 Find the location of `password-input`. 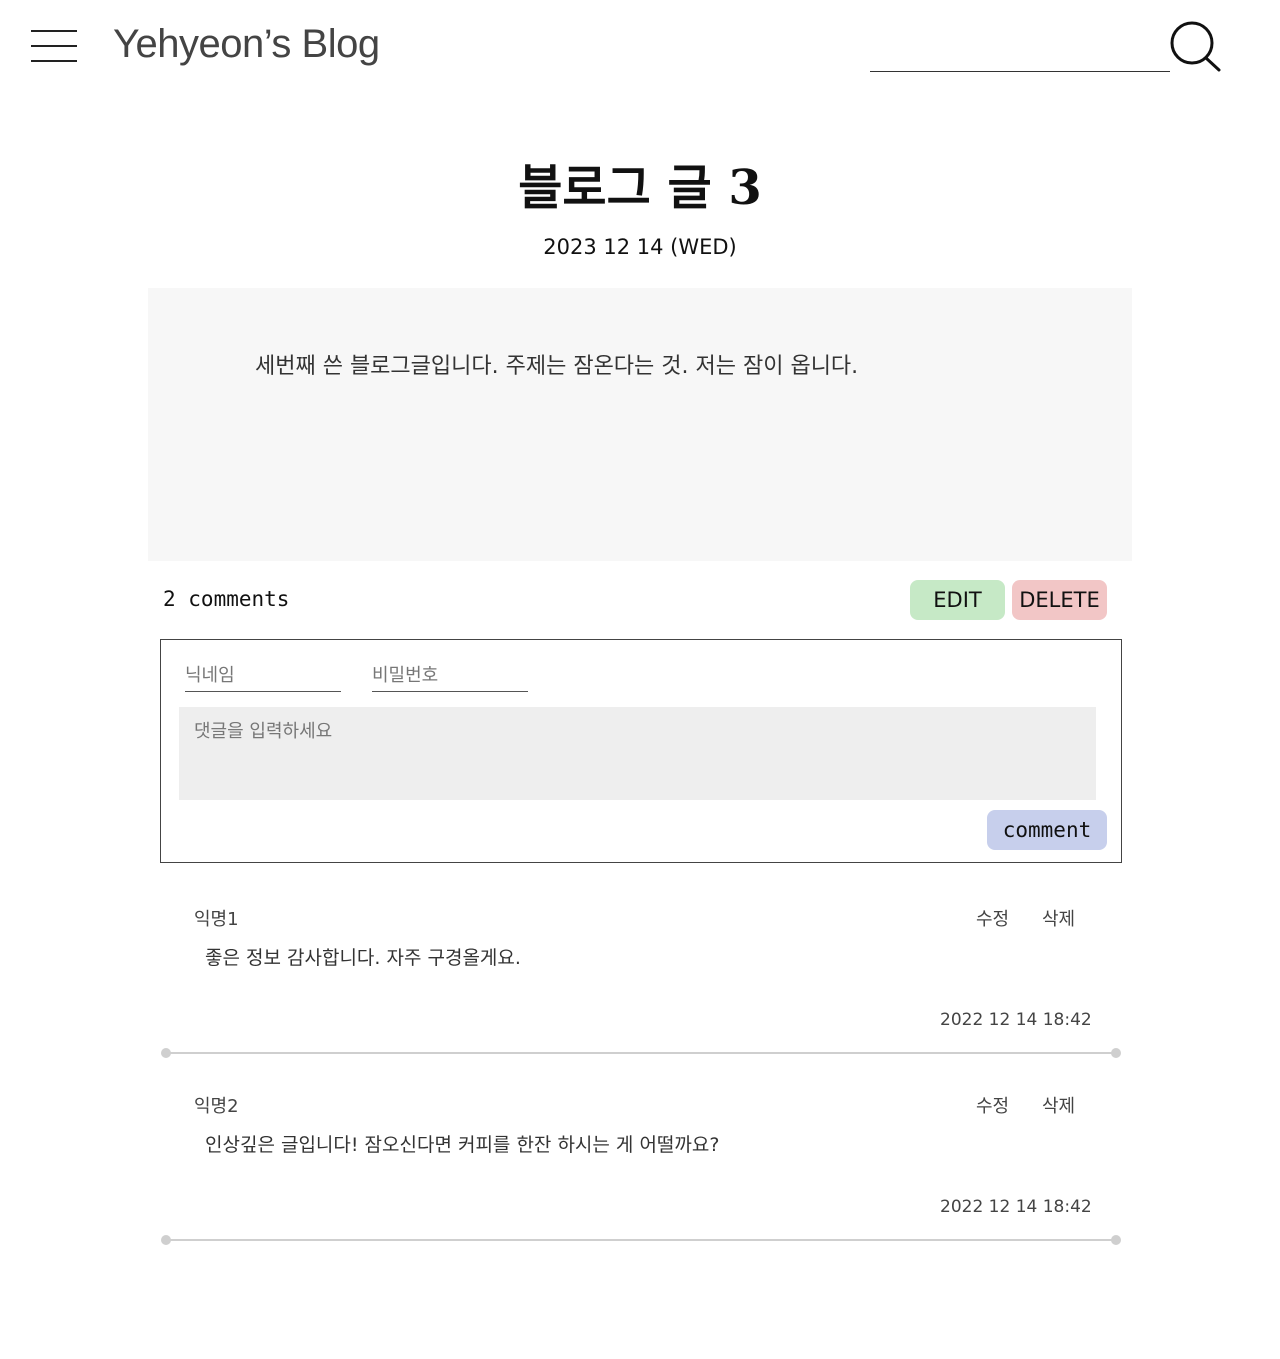

password-input is located at coordinates (450, 676).